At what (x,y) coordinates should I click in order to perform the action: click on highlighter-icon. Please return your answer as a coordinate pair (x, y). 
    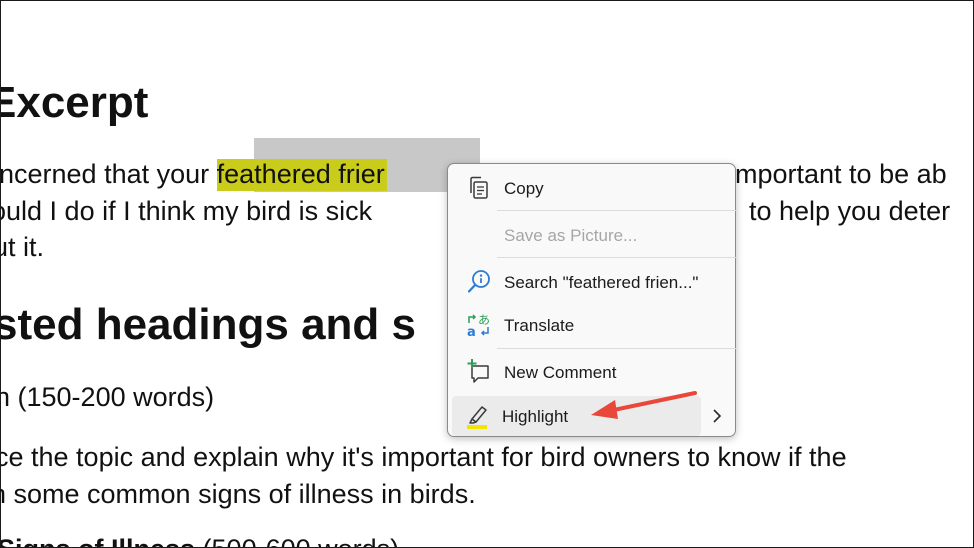
    Looking at the image, I should click on (477, 416).